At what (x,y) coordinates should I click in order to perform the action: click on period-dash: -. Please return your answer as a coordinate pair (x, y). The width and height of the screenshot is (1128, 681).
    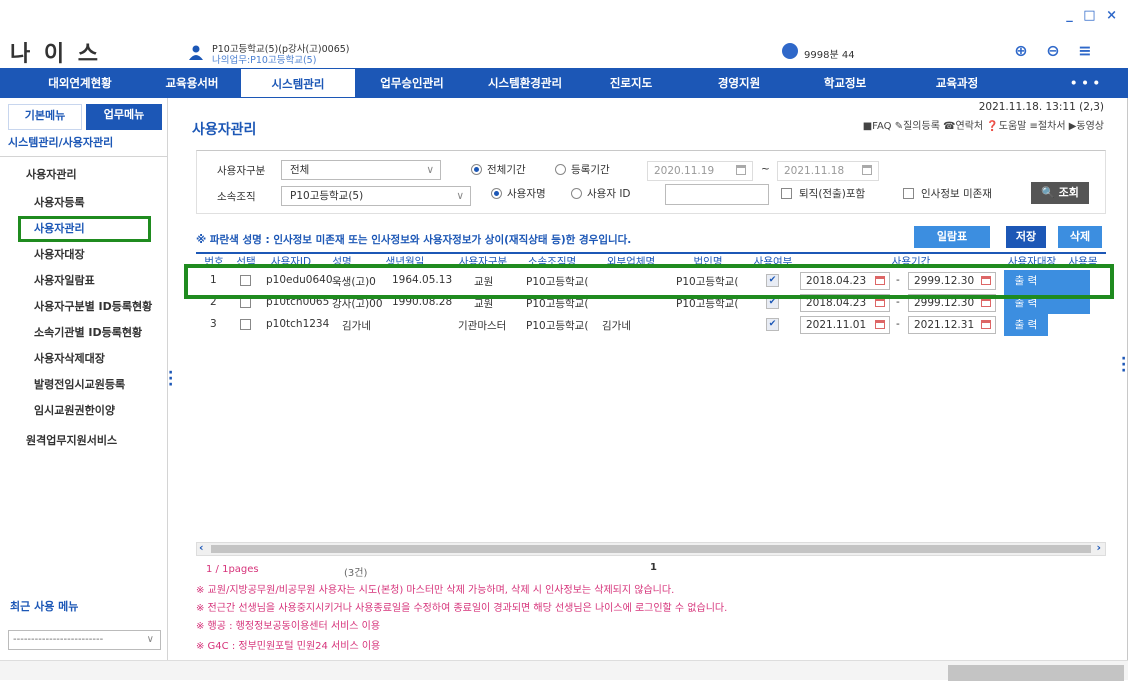
    Looking at the image, I should click on (898, 324).